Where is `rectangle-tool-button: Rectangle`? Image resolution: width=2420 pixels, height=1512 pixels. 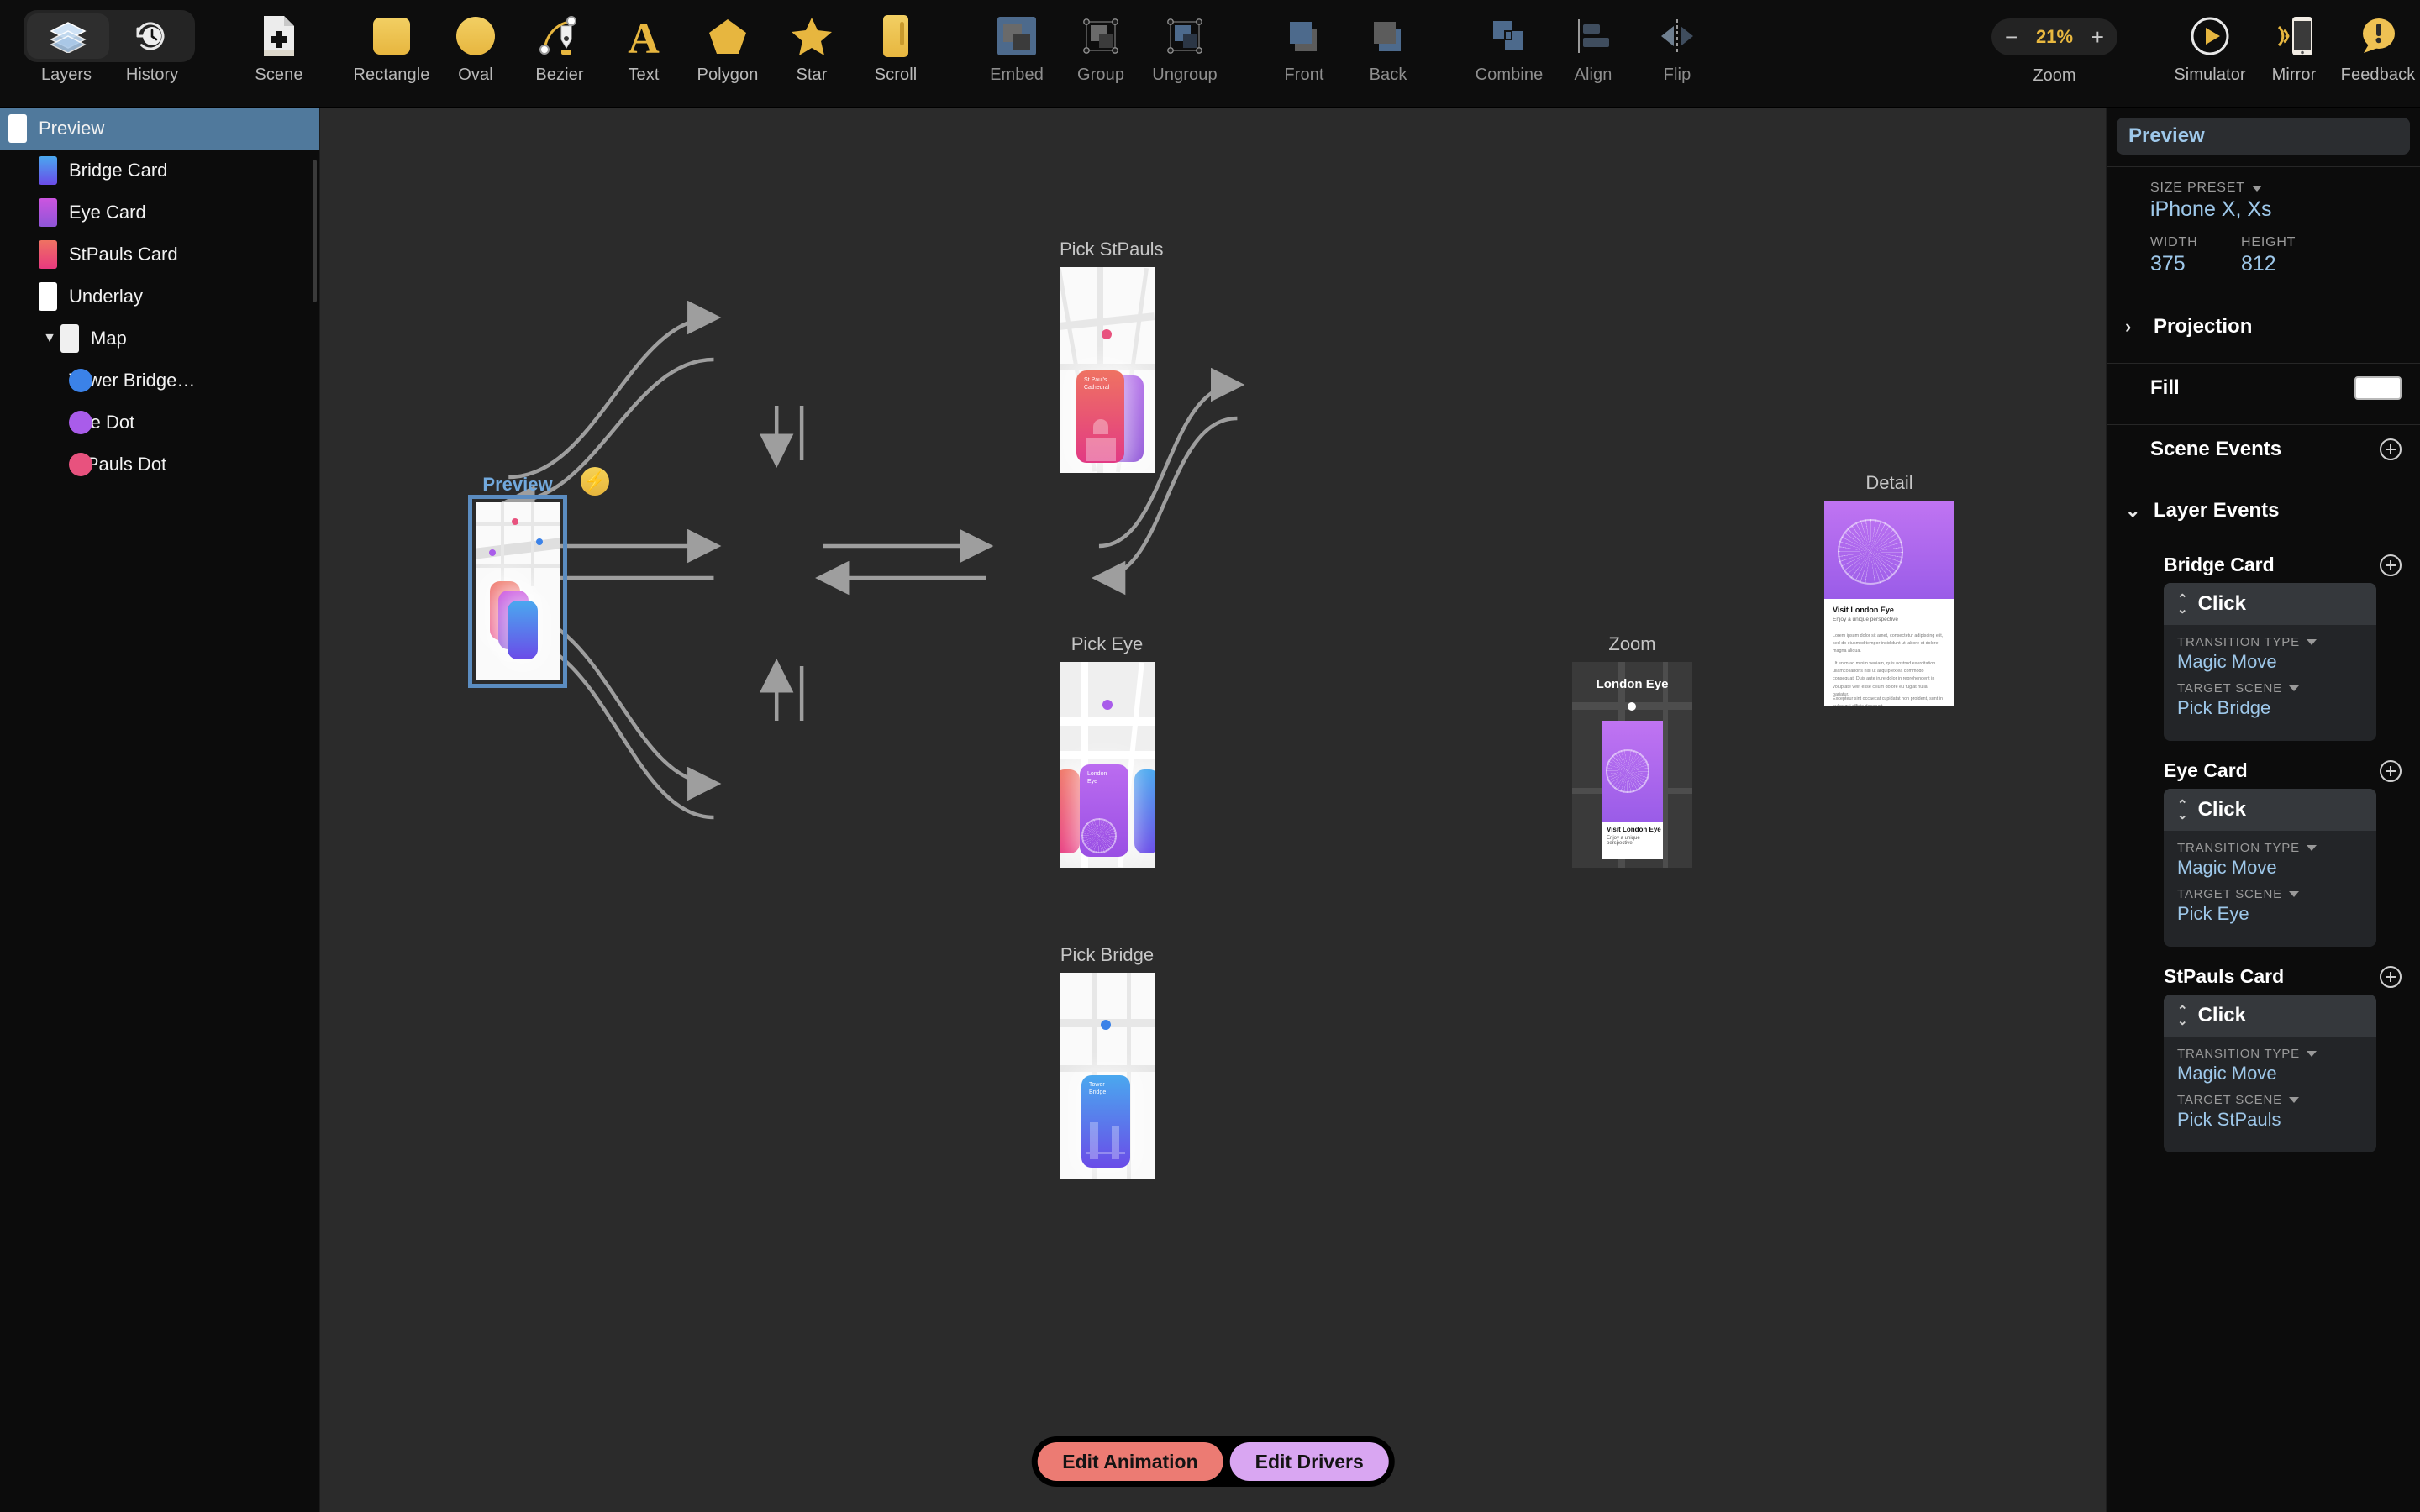
rectangle-tool-button: Rectangle is located at coordinates (392, 50).